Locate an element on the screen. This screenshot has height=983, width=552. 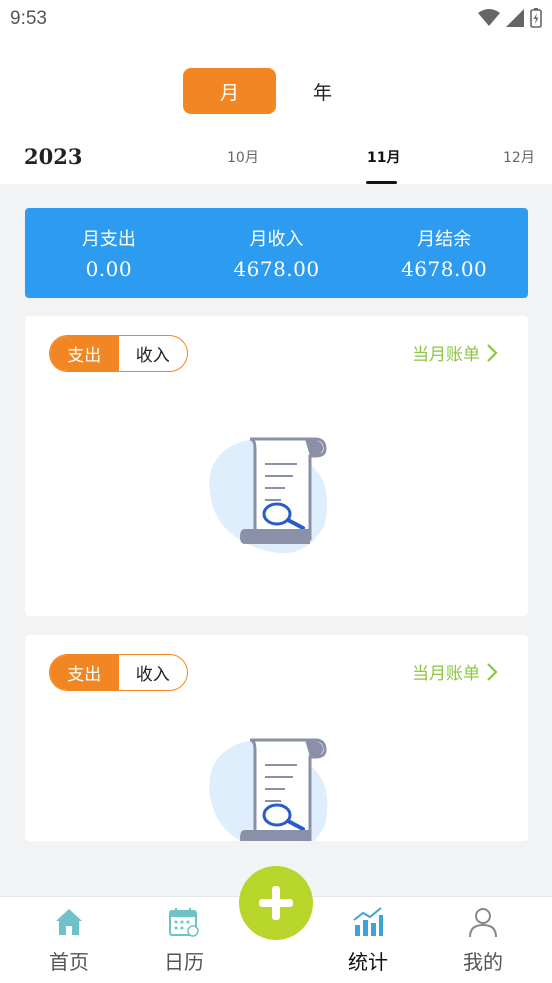
header: 月 年 2023 10月 11月 12月 is located at coordinates (276, 111).